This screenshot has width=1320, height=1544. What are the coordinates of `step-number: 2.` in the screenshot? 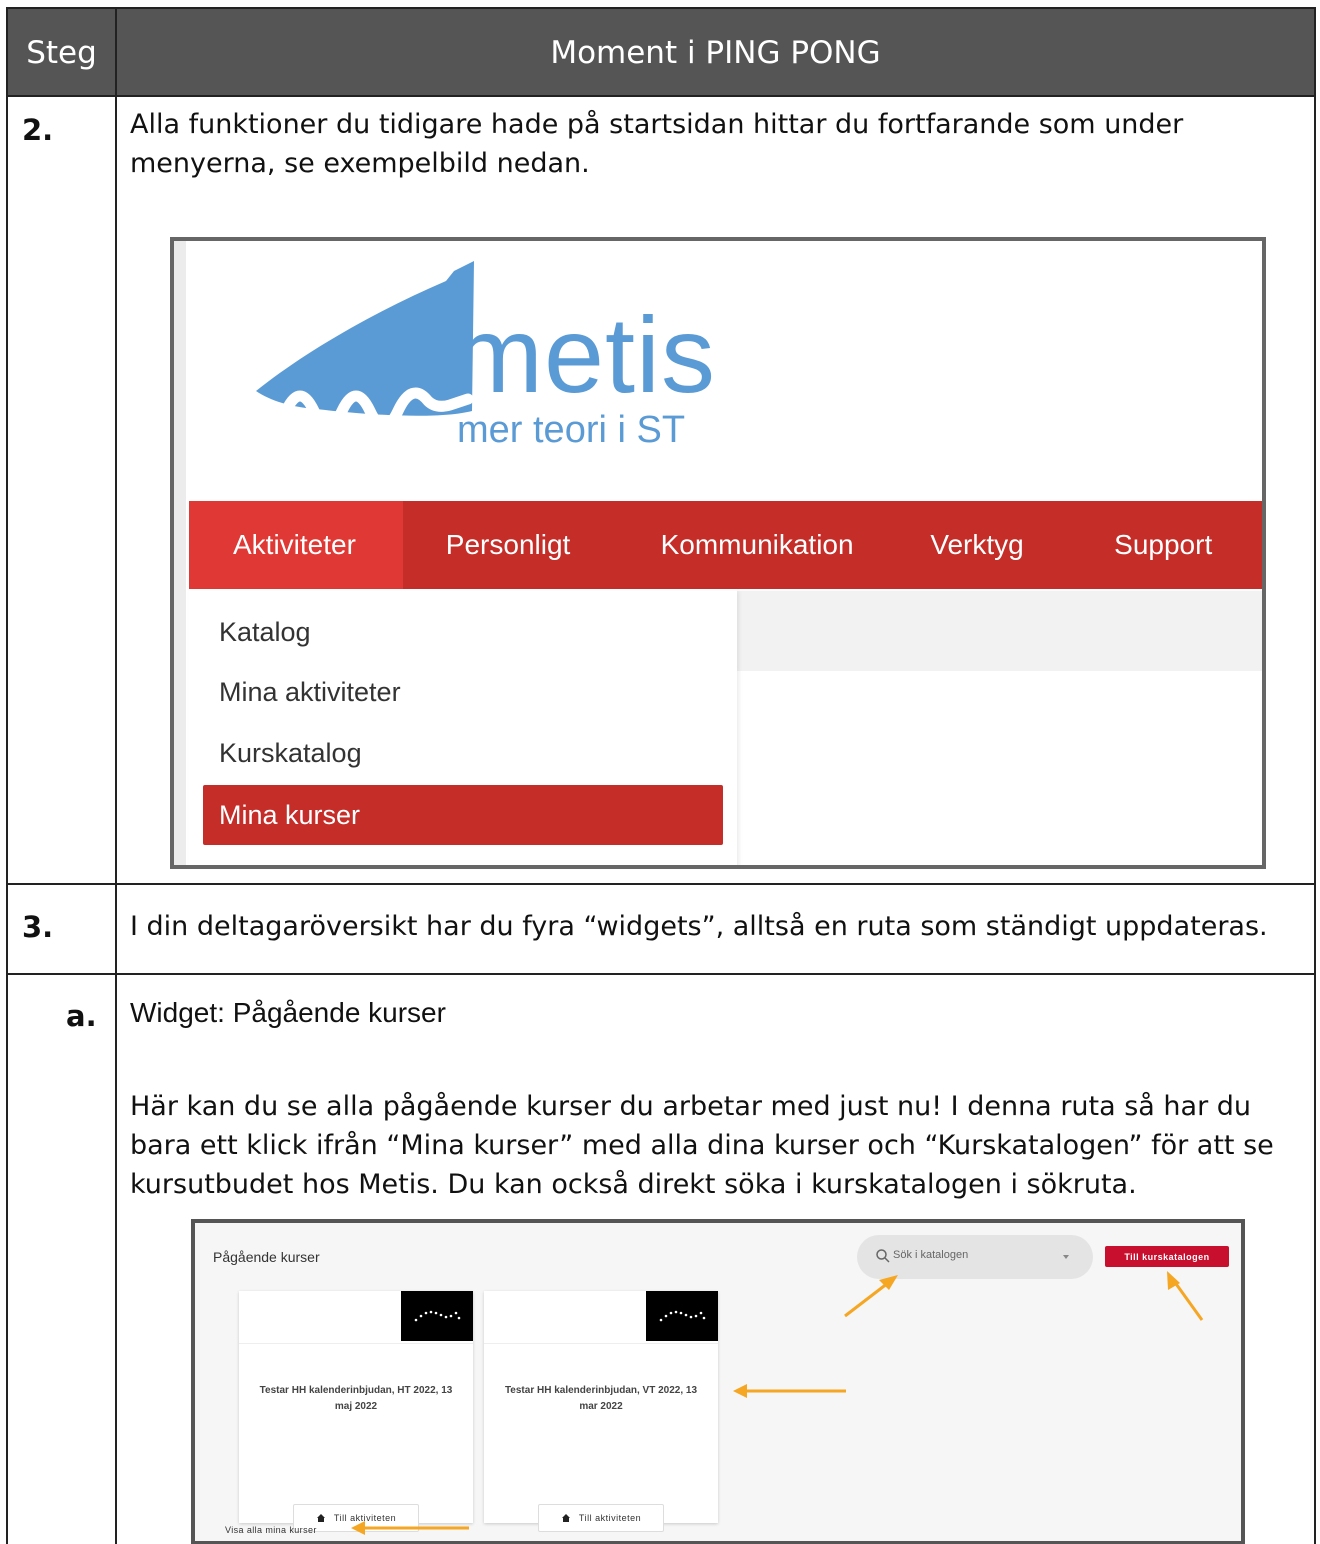 It's located at (38, 130).